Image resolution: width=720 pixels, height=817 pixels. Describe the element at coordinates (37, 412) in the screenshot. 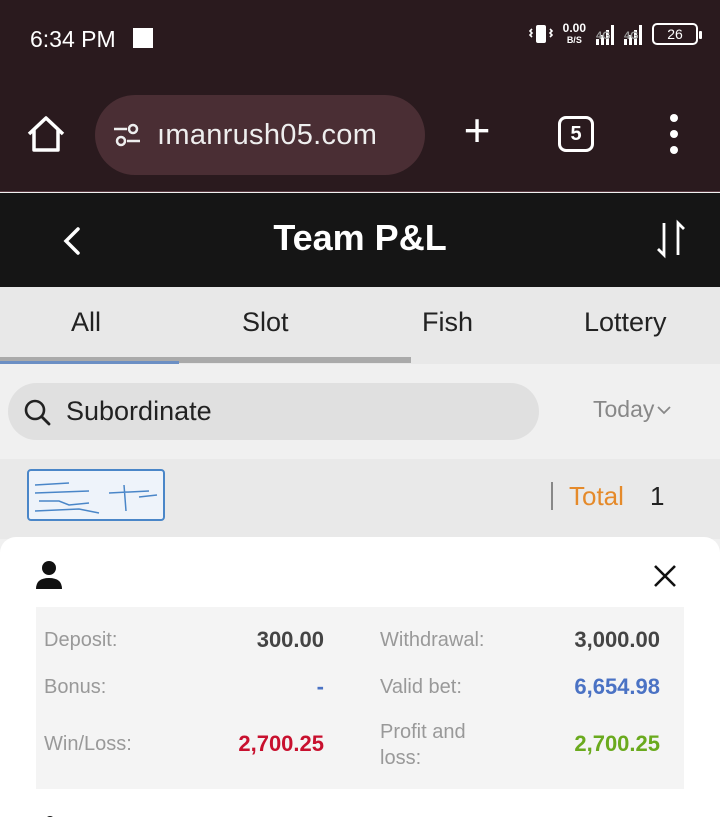

I see `search-icon` at that location.